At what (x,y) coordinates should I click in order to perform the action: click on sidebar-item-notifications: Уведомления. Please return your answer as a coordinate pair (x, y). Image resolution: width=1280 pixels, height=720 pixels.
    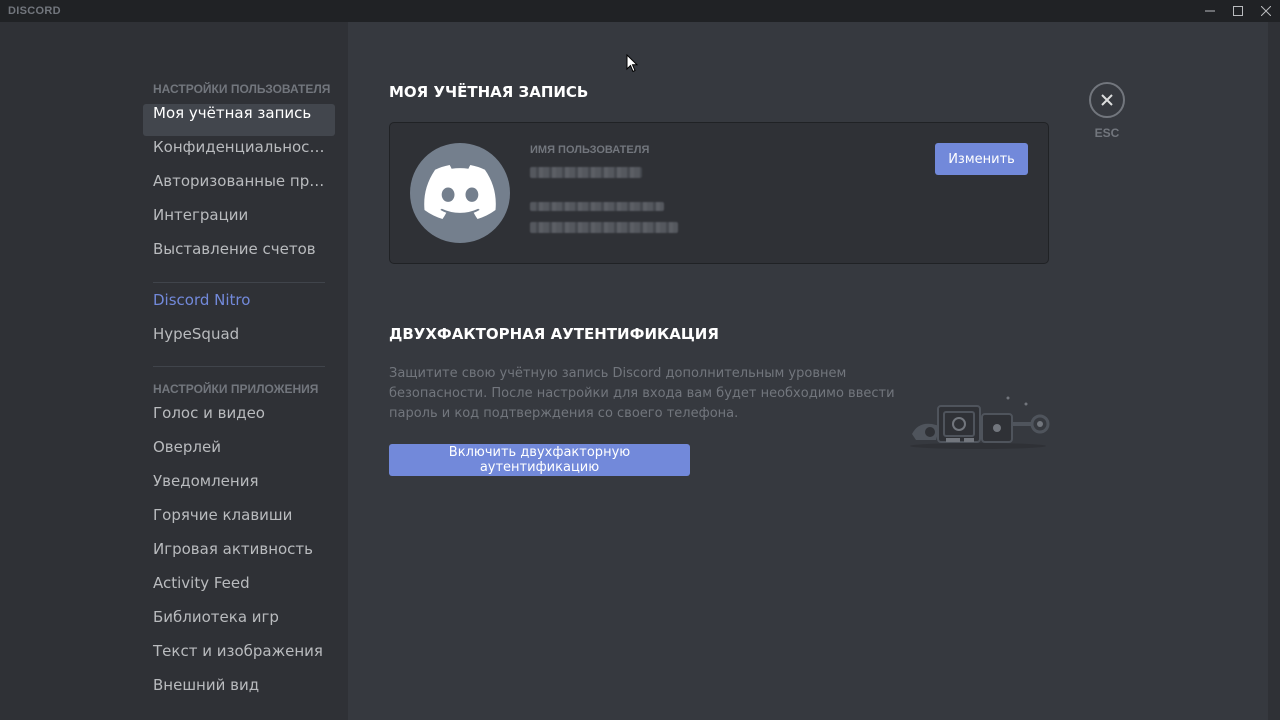
    Looking at the image, I should click on (239, 488).